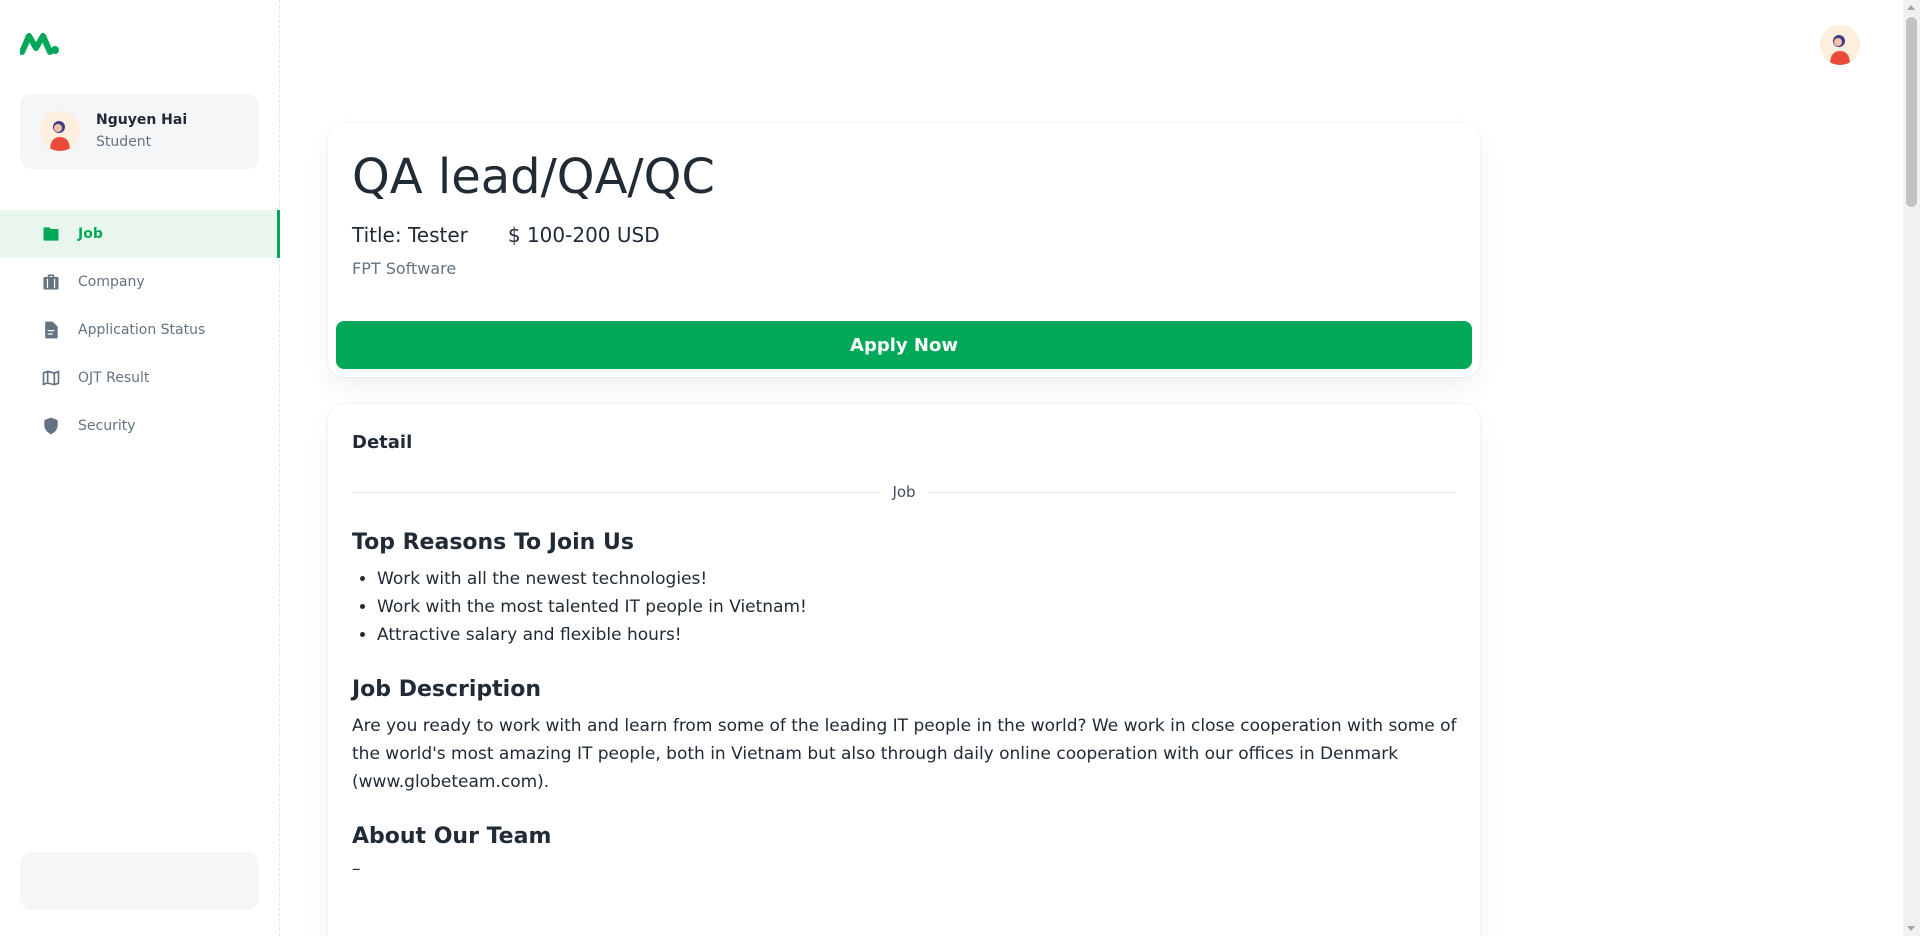 This screenshot has width=1920, height=936. Describe the element at coordinates (1911, 468) in the screenshot. I see `vertical-scrollbar` at that location.